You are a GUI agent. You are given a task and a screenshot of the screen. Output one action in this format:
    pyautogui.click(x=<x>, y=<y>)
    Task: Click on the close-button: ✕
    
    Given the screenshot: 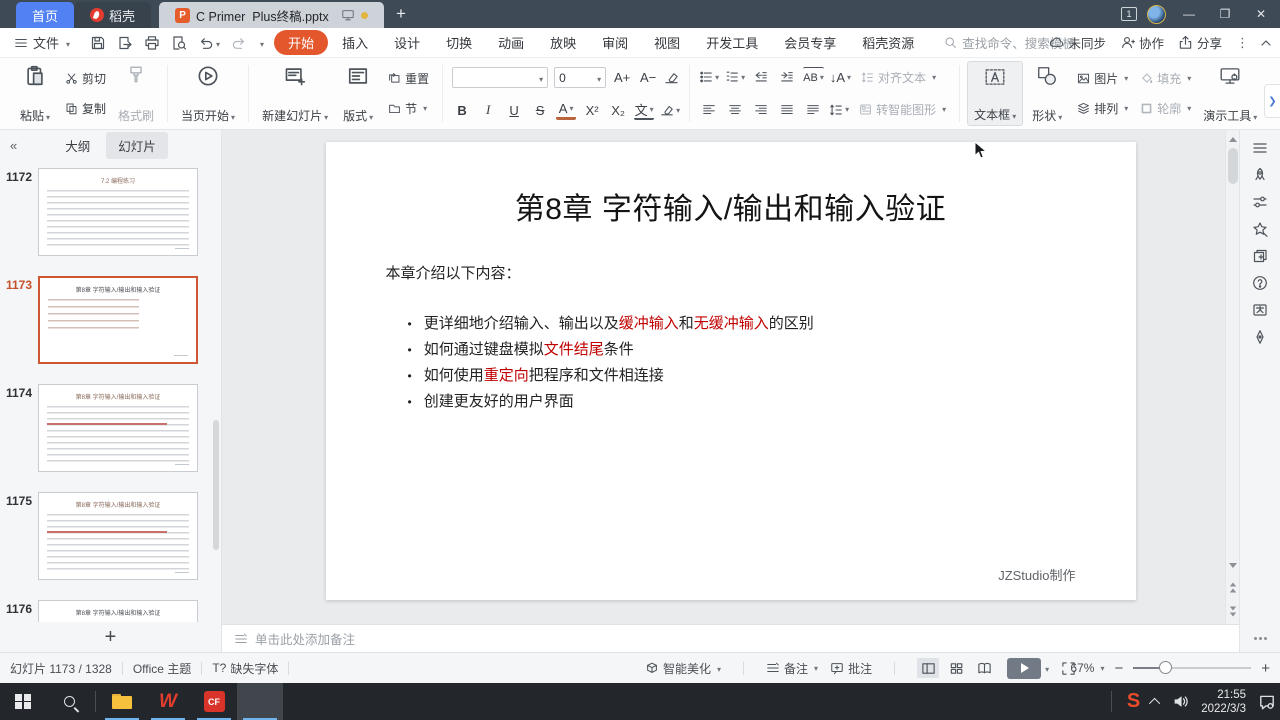 What is the action you would take?
    pyautogui.click(x=1261, y=14)
    